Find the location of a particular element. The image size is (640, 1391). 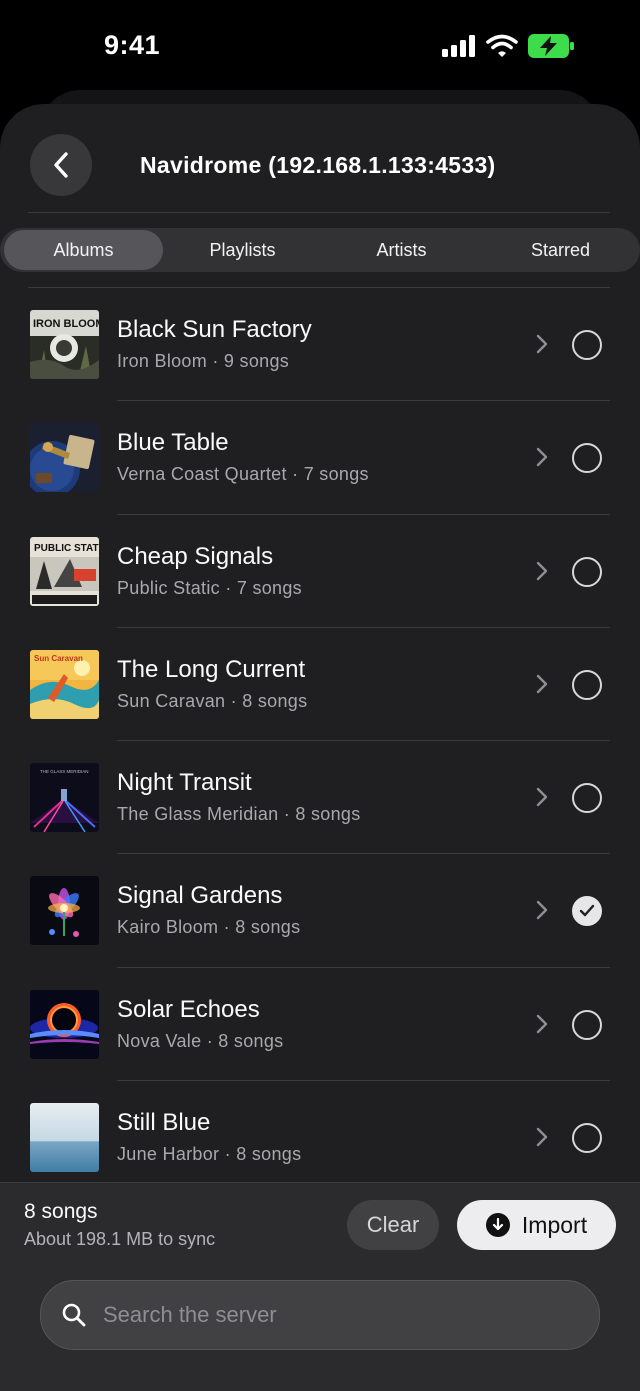

album-title: The Long Current is located at coordinates (211, 669).